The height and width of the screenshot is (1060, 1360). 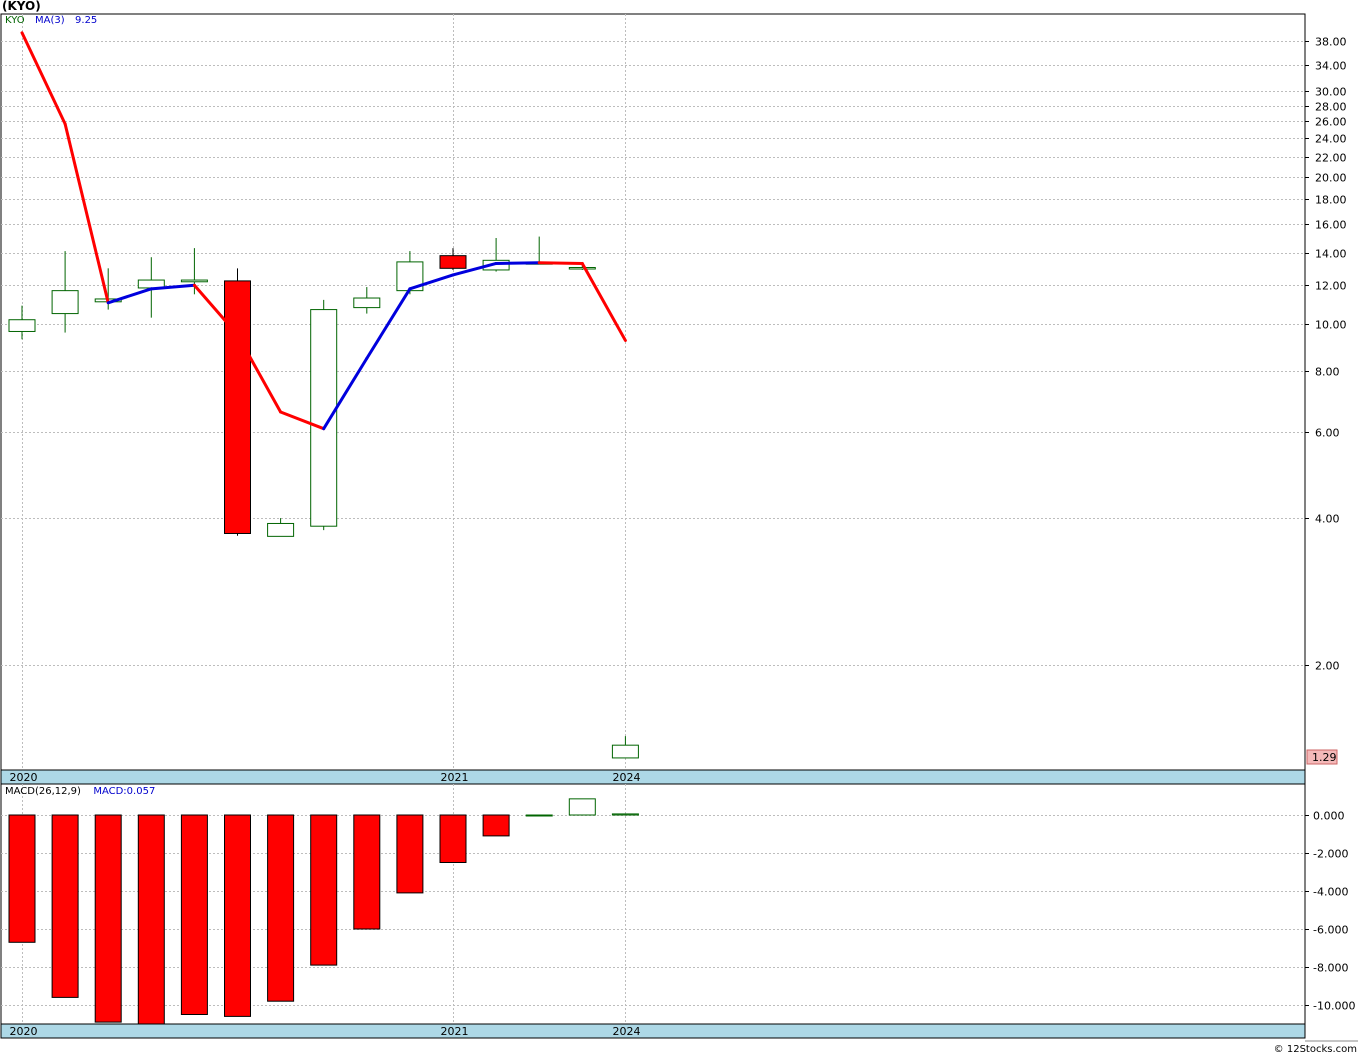 What do you see at coordinates (1327, 433) in the screenshot?
I see `price-axis-tick-label: 6.00` at bounding box center [1327, 433].